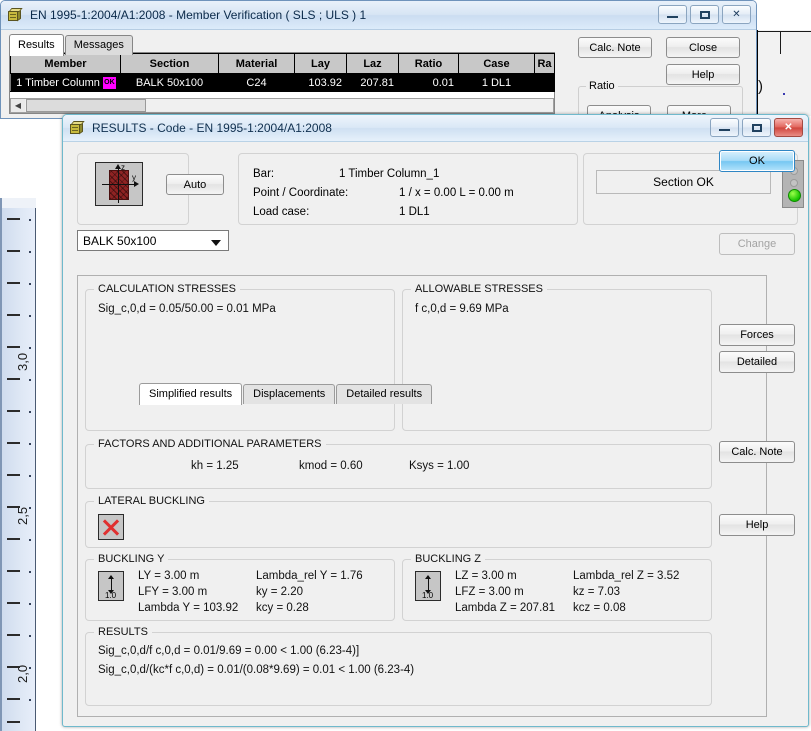  What do you see at coordinates (757, 335) in the screenshot?
I see `forces-button: Forces` at bounding box center [757, 335].